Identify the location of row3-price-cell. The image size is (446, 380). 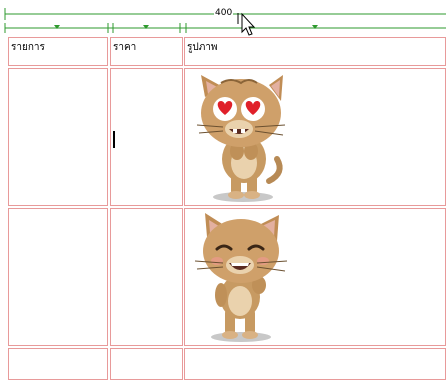
(146, 364).